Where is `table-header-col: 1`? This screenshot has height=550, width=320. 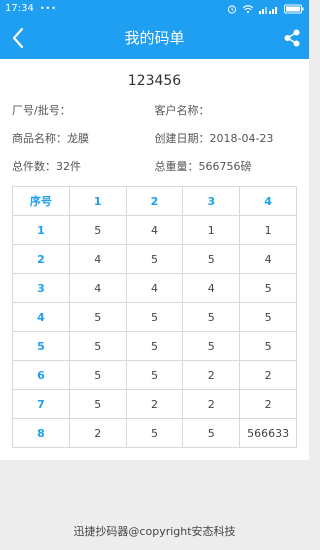 table-header-col: 1 is located at coordinates (97, 201).